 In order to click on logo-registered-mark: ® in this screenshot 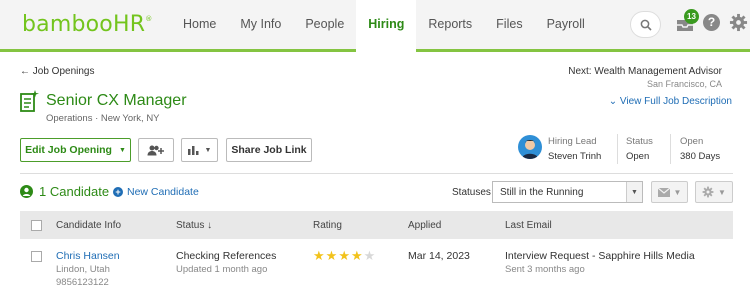, I will do `click(149, 19)`.